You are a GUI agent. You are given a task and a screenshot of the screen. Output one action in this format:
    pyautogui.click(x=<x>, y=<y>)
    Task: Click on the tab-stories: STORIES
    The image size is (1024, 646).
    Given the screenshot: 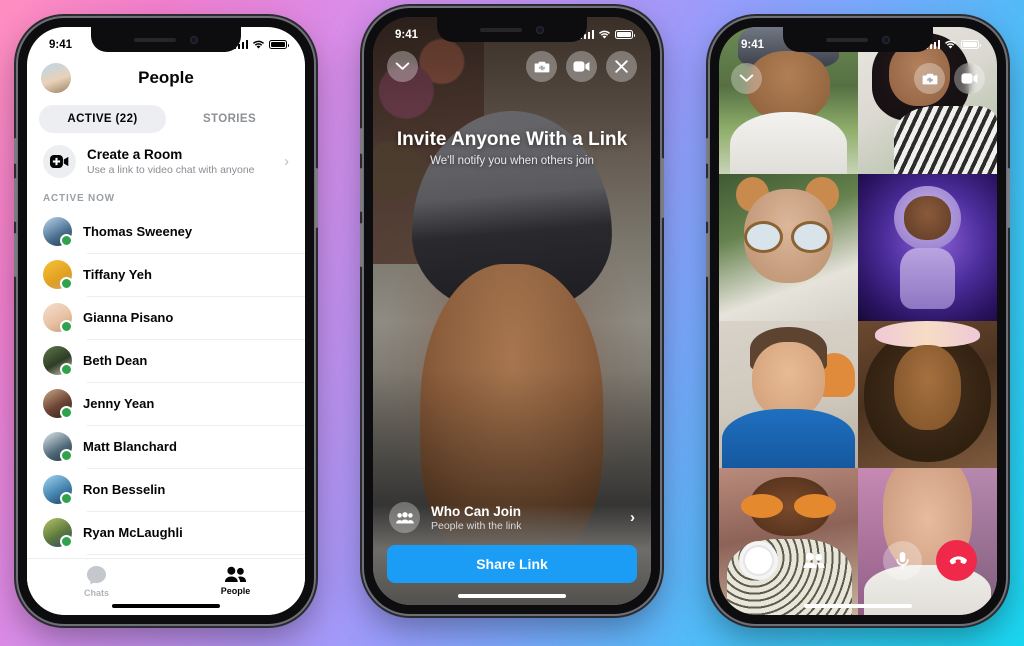 What is the action you would take?
    pyautogui.click(x=229, y=119)
    